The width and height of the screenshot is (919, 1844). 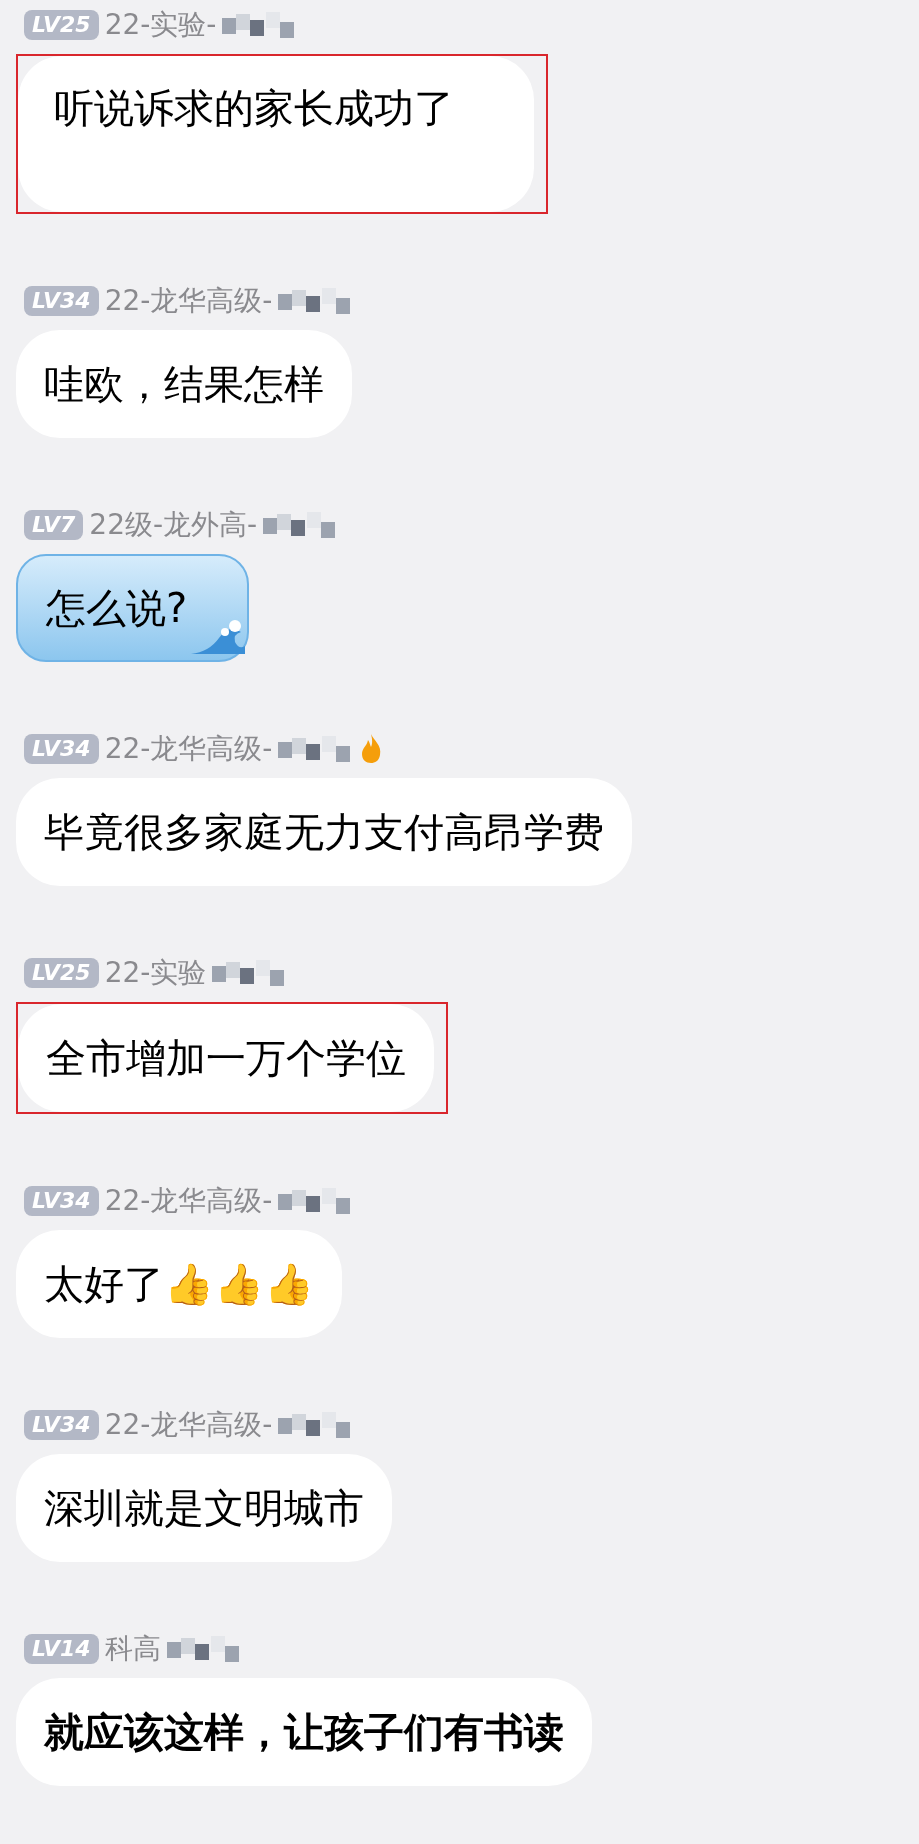 What do you see at coordinates (173, 525) in the screenshot?
I see `sender-name: 22级-龙外高-` at bounding box center [173, 525].